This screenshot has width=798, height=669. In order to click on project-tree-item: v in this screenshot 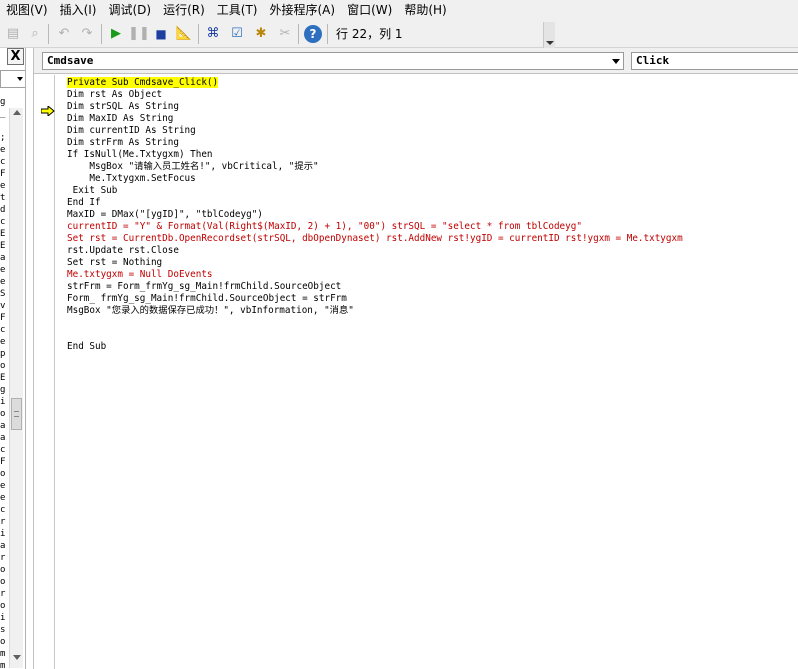, I will do `click(4, 306)`.